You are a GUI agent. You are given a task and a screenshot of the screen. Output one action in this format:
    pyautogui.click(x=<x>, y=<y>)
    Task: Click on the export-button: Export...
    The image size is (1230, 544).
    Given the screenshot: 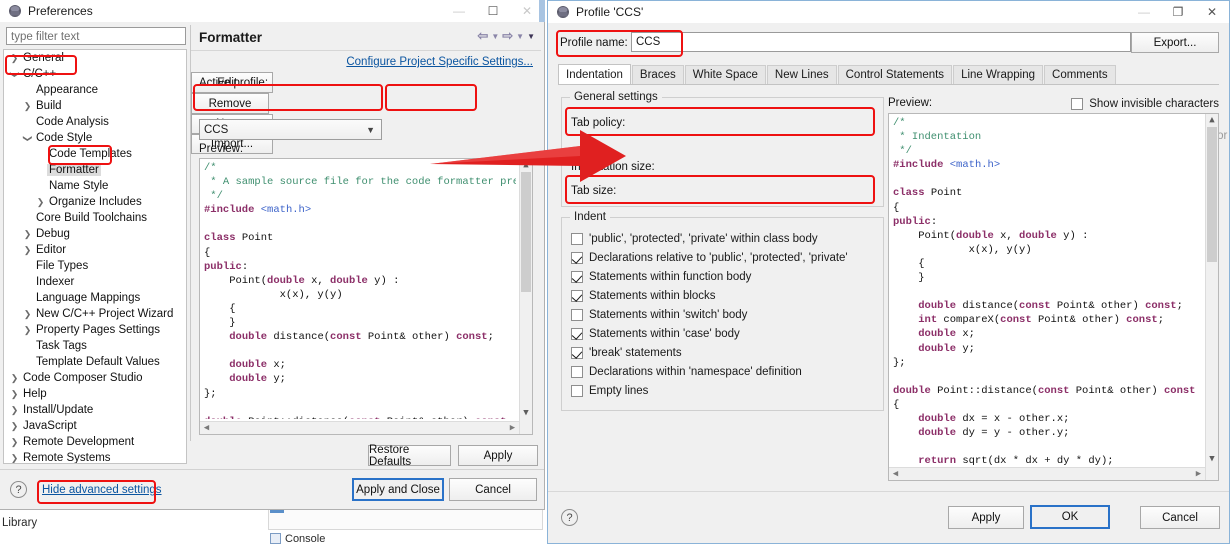 What is the action you would take?
    pyautogui.click(x=1175, y=42)
    